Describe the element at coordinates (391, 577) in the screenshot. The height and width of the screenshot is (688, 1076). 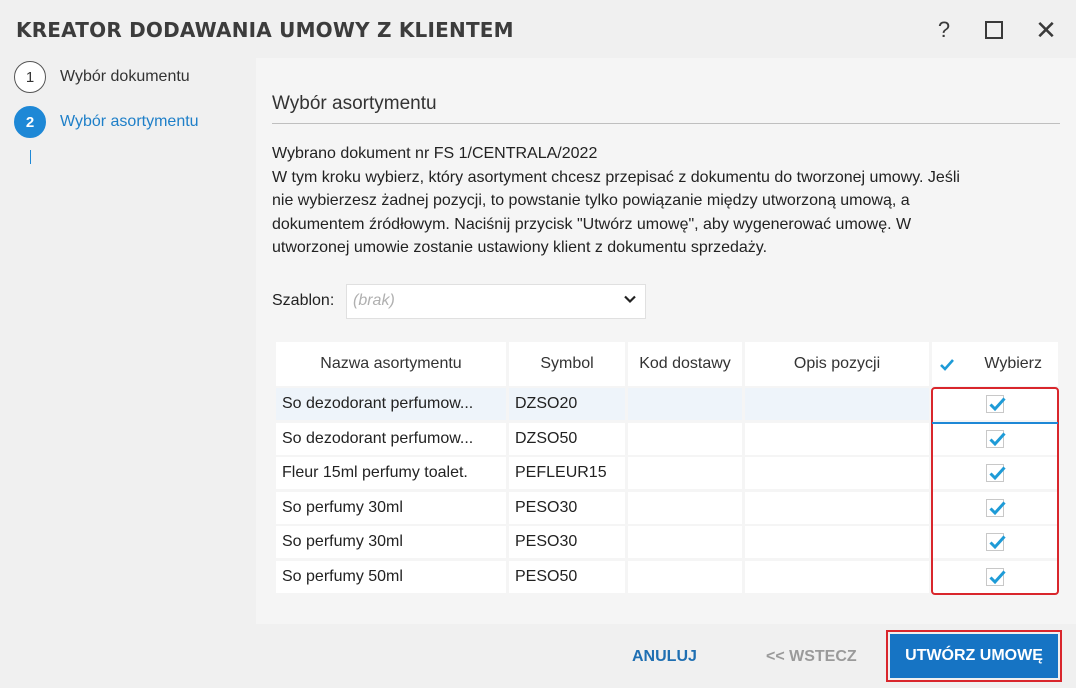
I see `cell-name: So perfumy 50ml` at that location.